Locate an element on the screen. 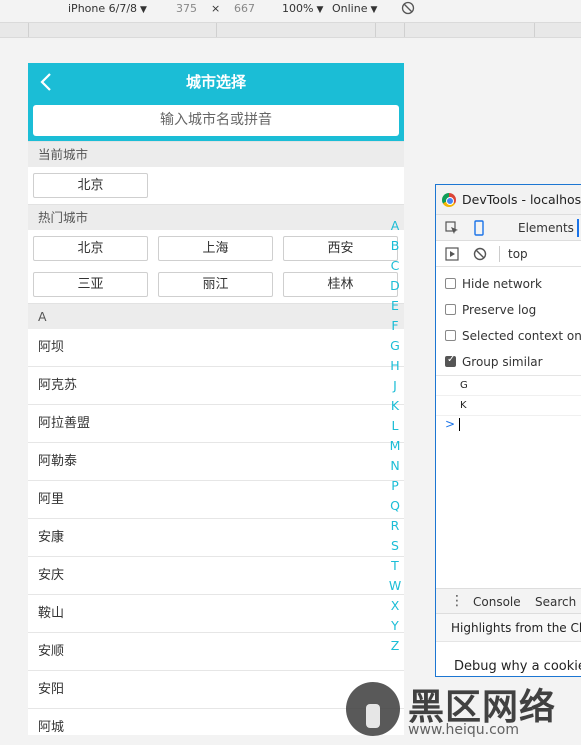 The image size is (581, 745). hot-city-button: 桂林 is located at coordinates (340, 284).